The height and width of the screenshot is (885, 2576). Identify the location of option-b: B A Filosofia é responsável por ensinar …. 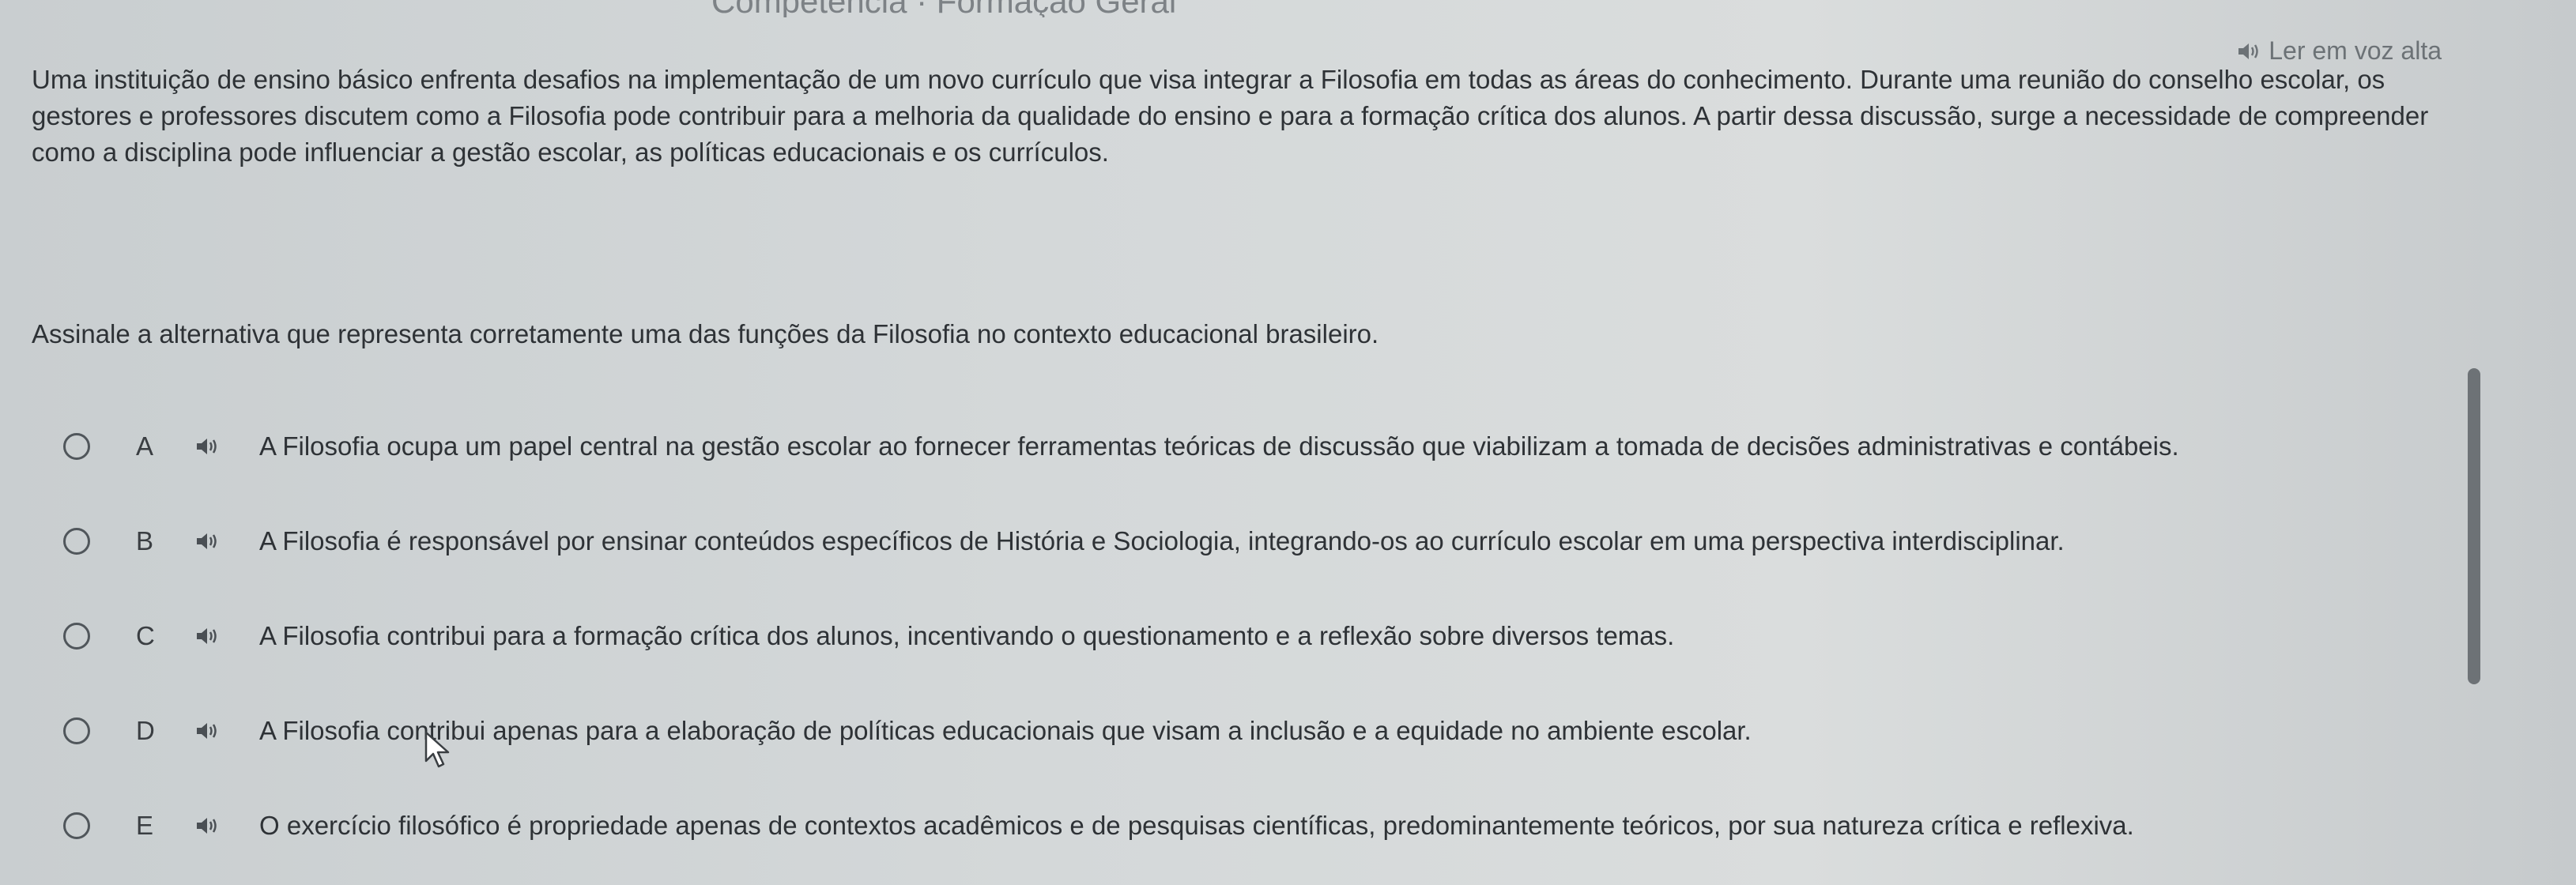
(1288, 541).